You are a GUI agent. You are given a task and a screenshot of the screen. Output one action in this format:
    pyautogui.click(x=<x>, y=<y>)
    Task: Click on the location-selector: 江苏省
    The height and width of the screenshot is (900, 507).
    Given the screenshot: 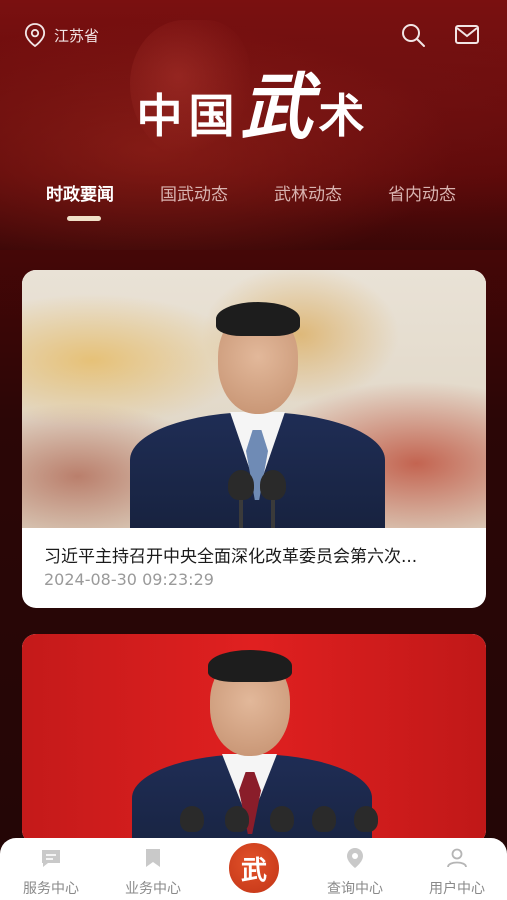 What is the action you would take?
    pyautogui.click(x=61, y=35)
    